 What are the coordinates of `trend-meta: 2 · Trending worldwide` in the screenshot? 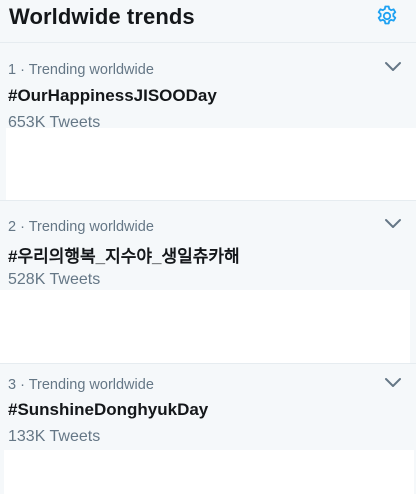 It's located at (81, 227).